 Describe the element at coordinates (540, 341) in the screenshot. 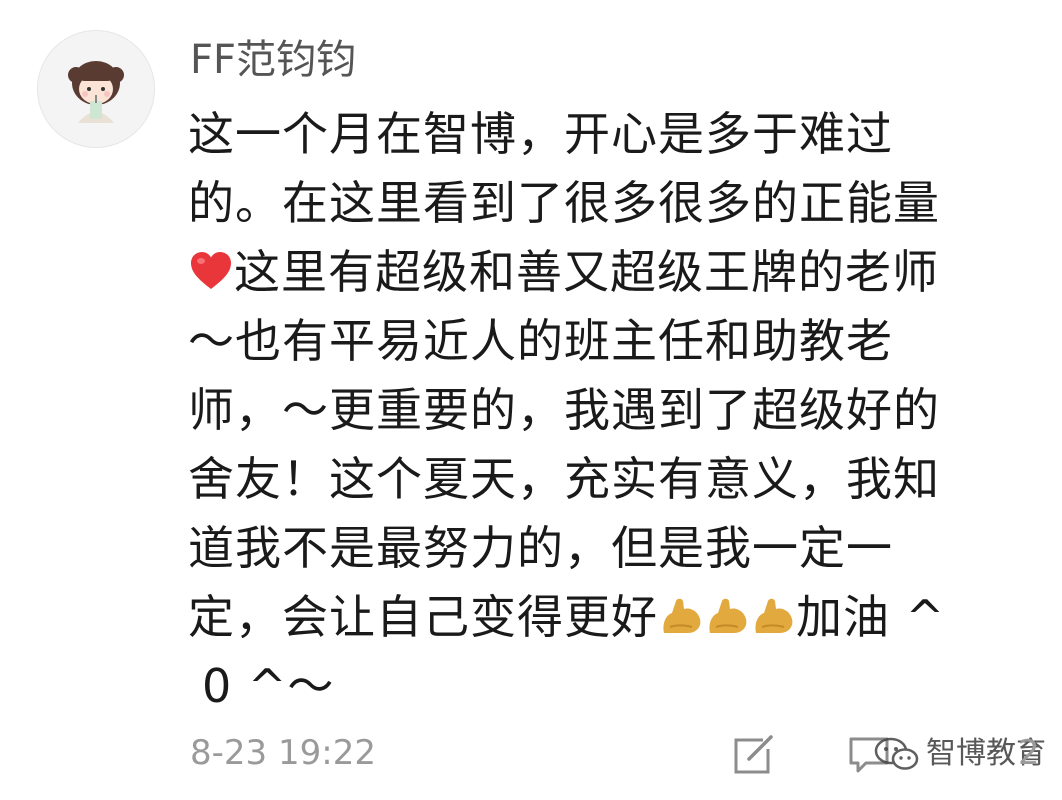

I see `comment-line: ～也有平易近人的班主任和助教老` at that location.